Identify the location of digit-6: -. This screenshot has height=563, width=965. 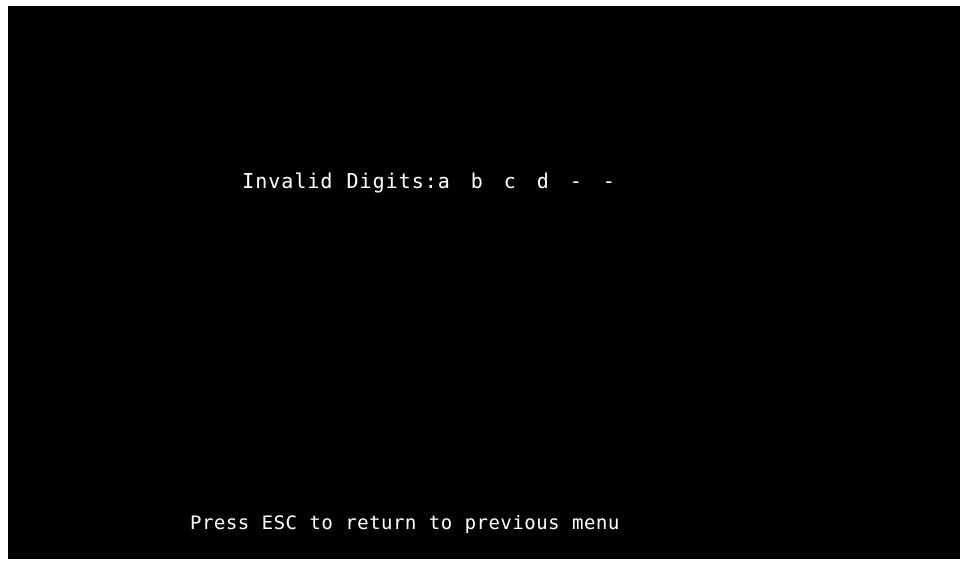
(609, 181).